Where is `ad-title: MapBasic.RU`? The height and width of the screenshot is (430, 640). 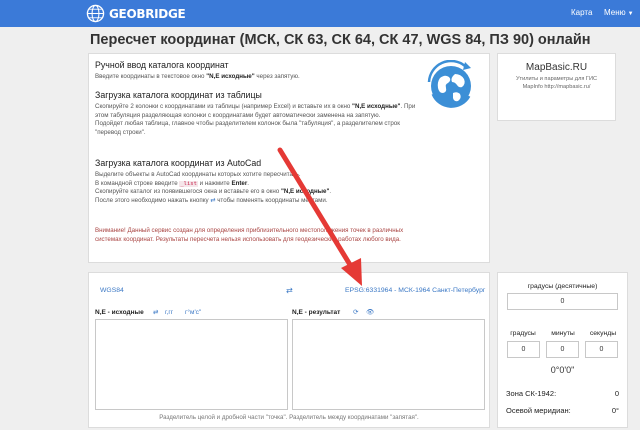 ad-title: MapBasic.RU is located at coordinates (556, 67).